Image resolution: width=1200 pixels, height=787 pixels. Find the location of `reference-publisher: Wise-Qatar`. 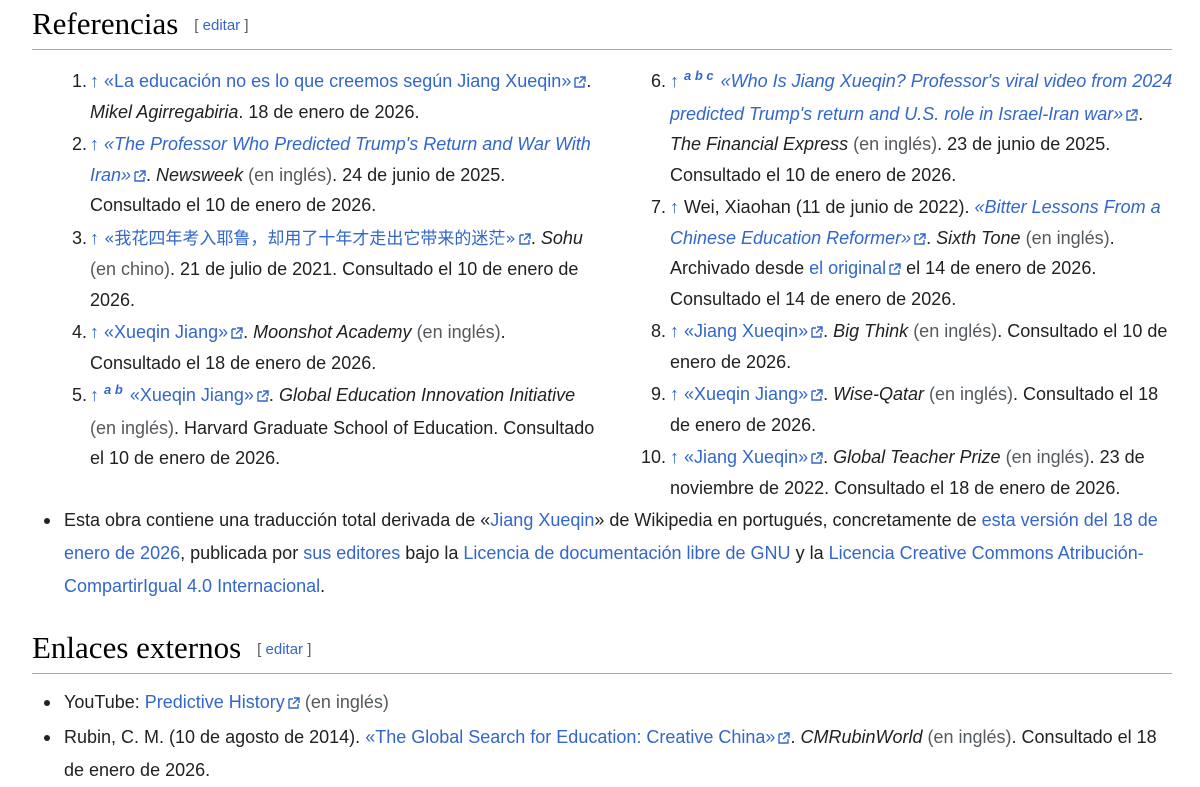

reference-publisher: Wise-Qatar is located at coordinates (878, 394).